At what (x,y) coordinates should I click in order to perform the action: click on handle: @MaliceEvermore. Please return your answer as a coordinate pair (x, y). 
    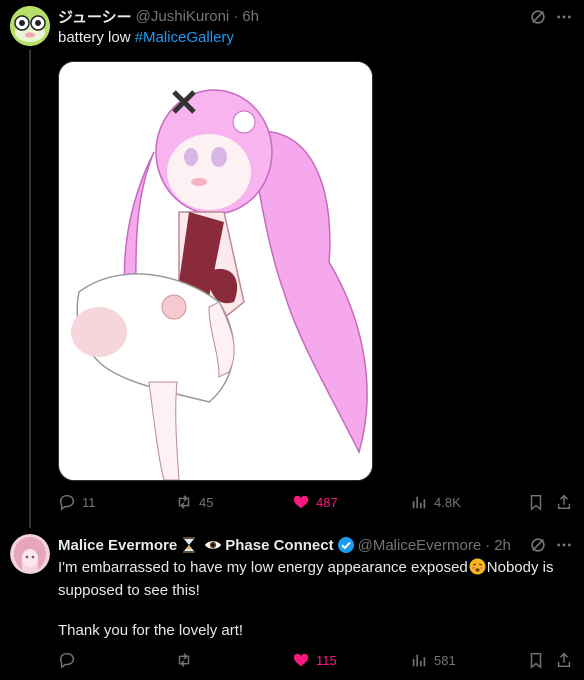
    Looking at the image, I should click on (420, 545).